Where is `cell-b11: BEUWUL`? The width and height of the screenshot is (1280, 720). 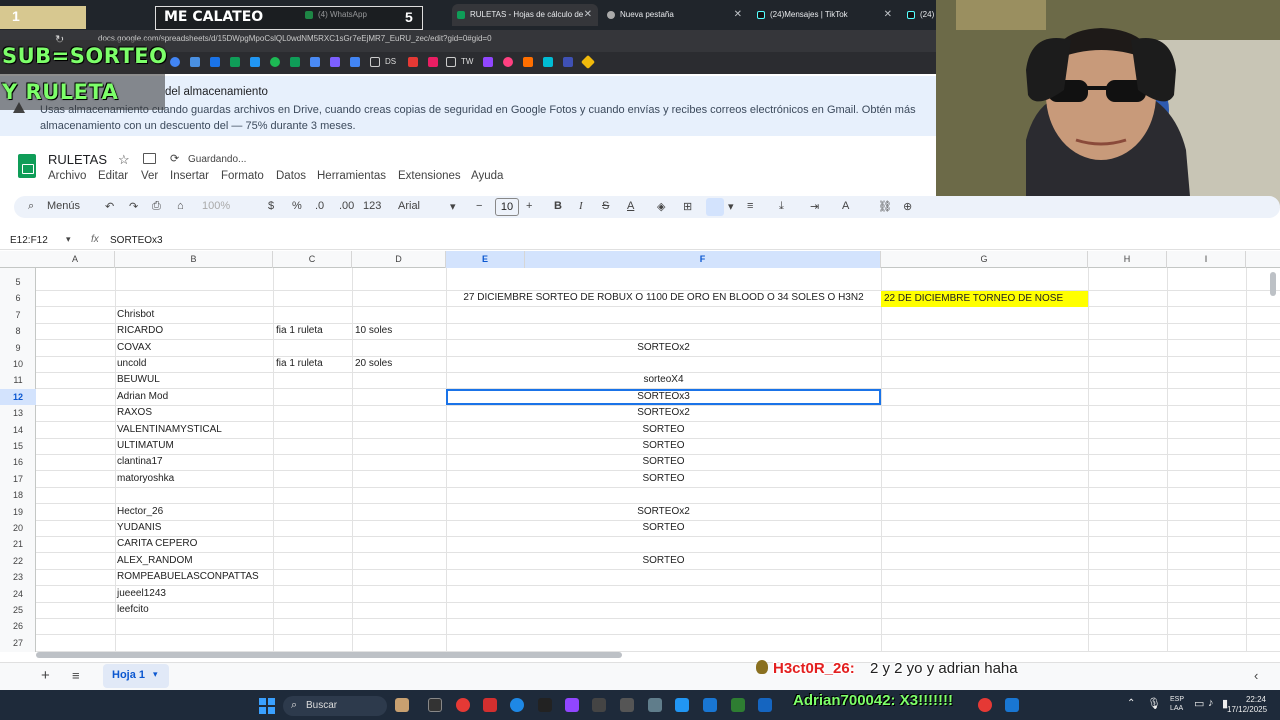 cell-b11: BEUWUL is located at coordinates (138, 380).